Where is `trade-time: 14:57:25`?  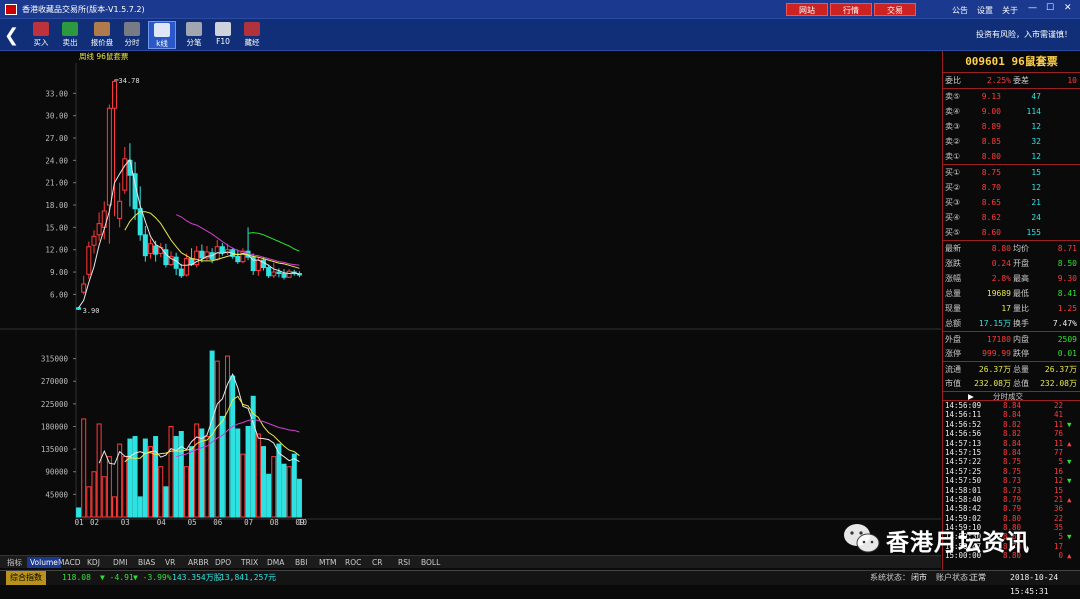
trade-time: 14:57:25 is located at coordinates (963, 471).